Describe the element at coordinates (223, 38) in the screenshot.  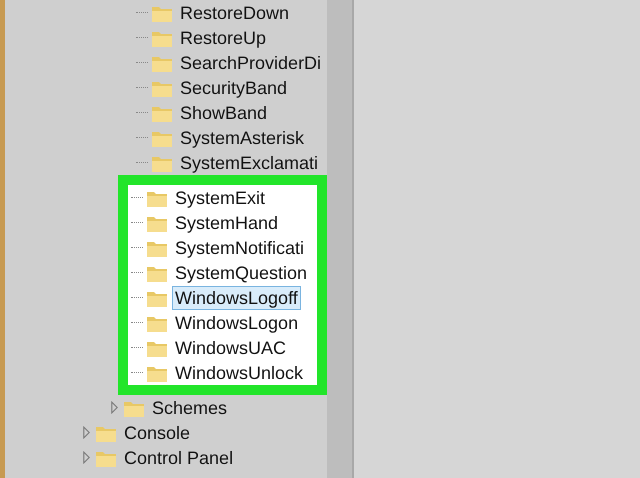
I see `tree-item: RestoreUp` at that location.